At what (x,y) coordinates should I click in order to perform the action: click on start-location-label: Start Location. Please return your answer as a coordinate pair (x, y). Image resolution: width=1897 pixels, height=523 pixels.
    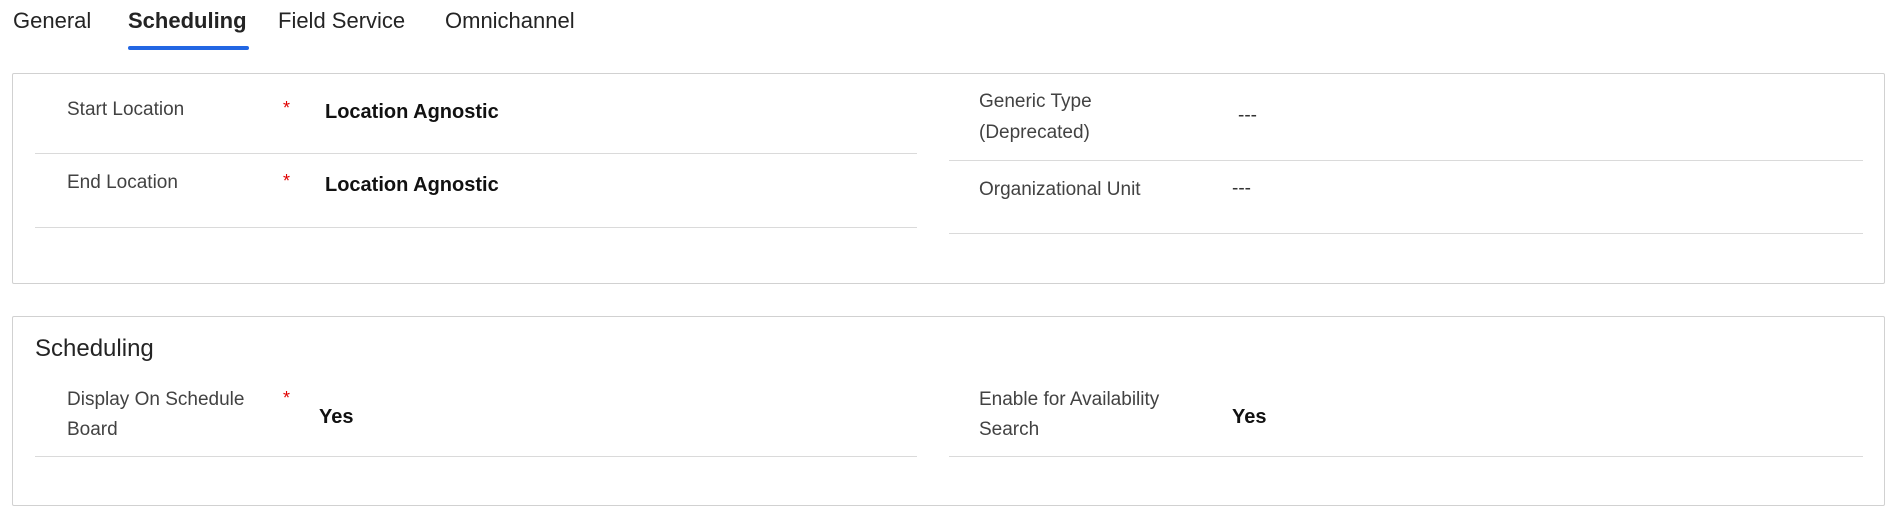
    Looking at the image, I should click on (126, 109).